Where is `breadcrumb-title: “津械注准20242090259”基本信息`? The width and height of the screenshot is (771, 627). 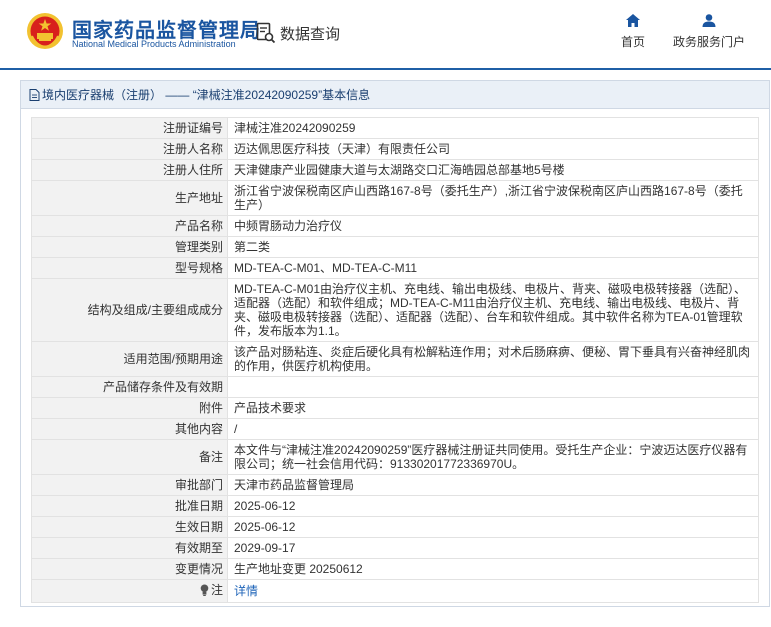
breadcrumb-title: “津械注准20242090259”基本信息 is located at coordinates (281, 95).